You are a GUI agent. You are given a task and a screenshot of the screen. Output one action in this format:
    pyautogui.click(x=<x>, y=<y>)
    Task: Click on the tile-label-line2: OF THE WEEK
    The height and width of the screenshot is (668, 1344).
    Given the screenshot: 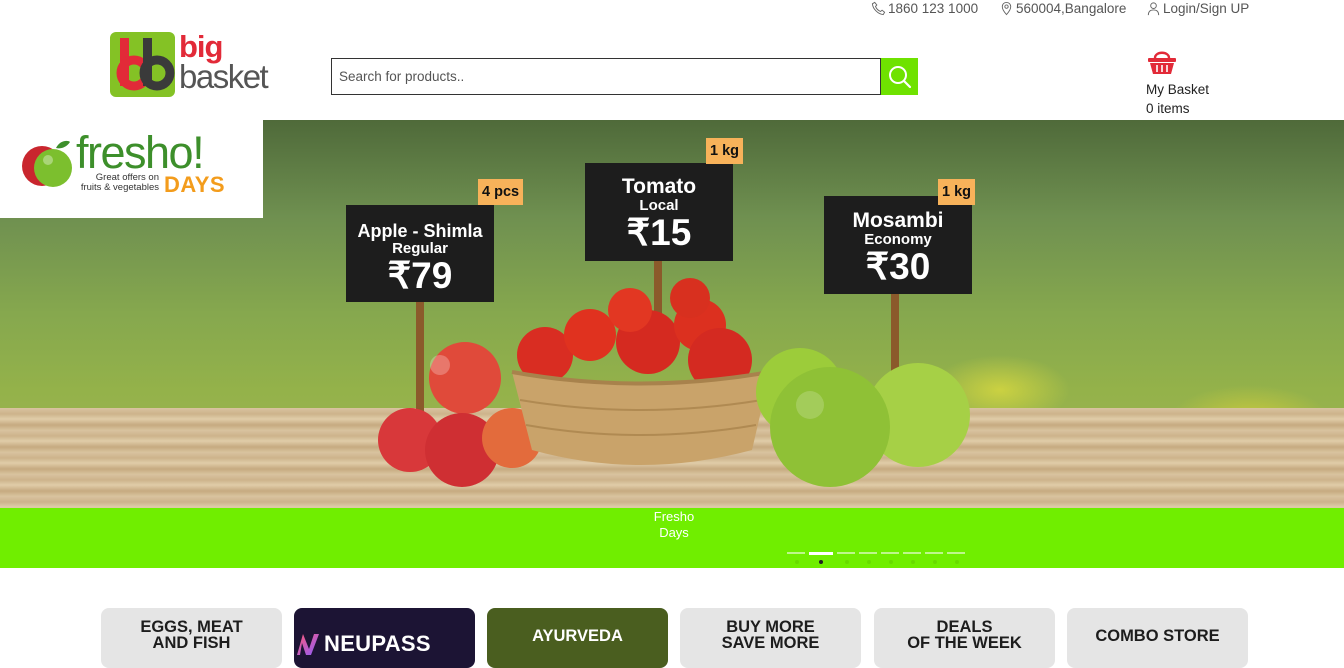 What is the action you would take?
    pyautogui.click(x=964, y=643)
    